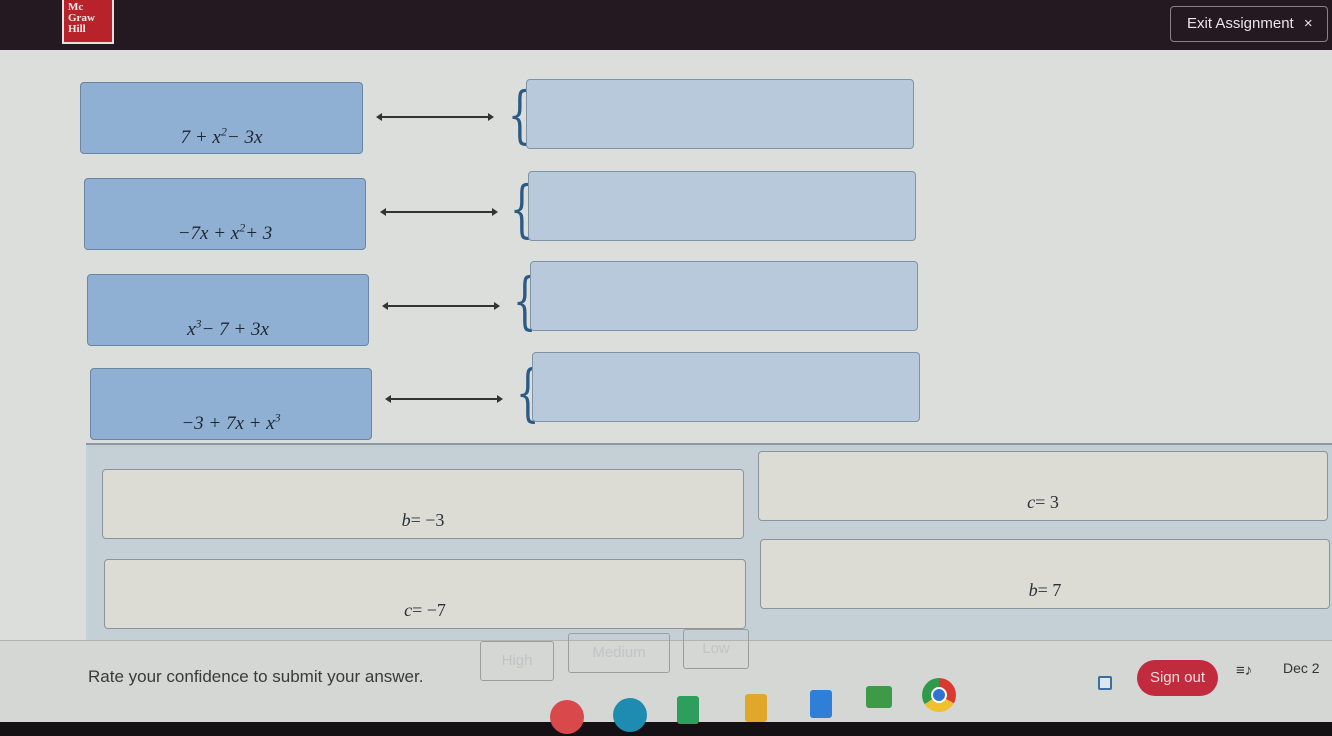 The width and height of the screenshot is (1332, 736). I want to click on confidence-high-button: High, so click(517, 661).